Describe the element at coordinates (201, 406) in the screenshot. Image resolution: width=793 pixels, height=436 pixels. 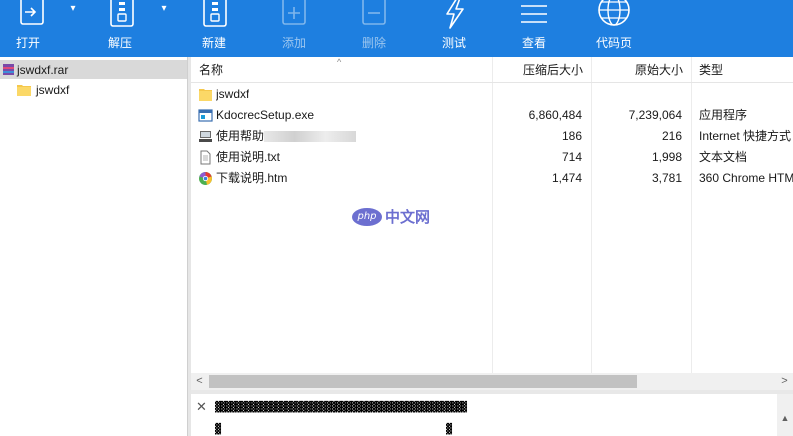
I see `close-icon: ✕` at that location.